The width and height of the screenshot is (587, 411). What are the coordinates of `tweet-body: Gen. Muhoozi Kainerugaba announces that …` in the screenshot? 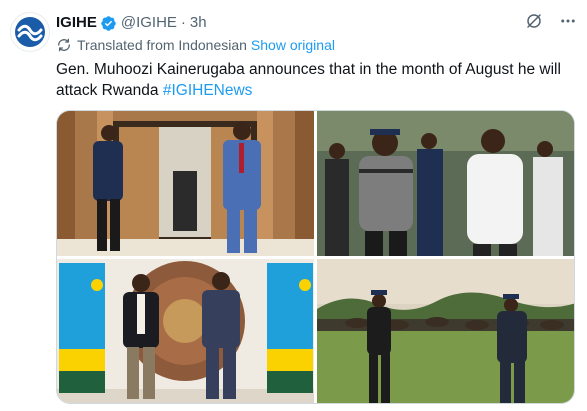 It's located at (308, 80).